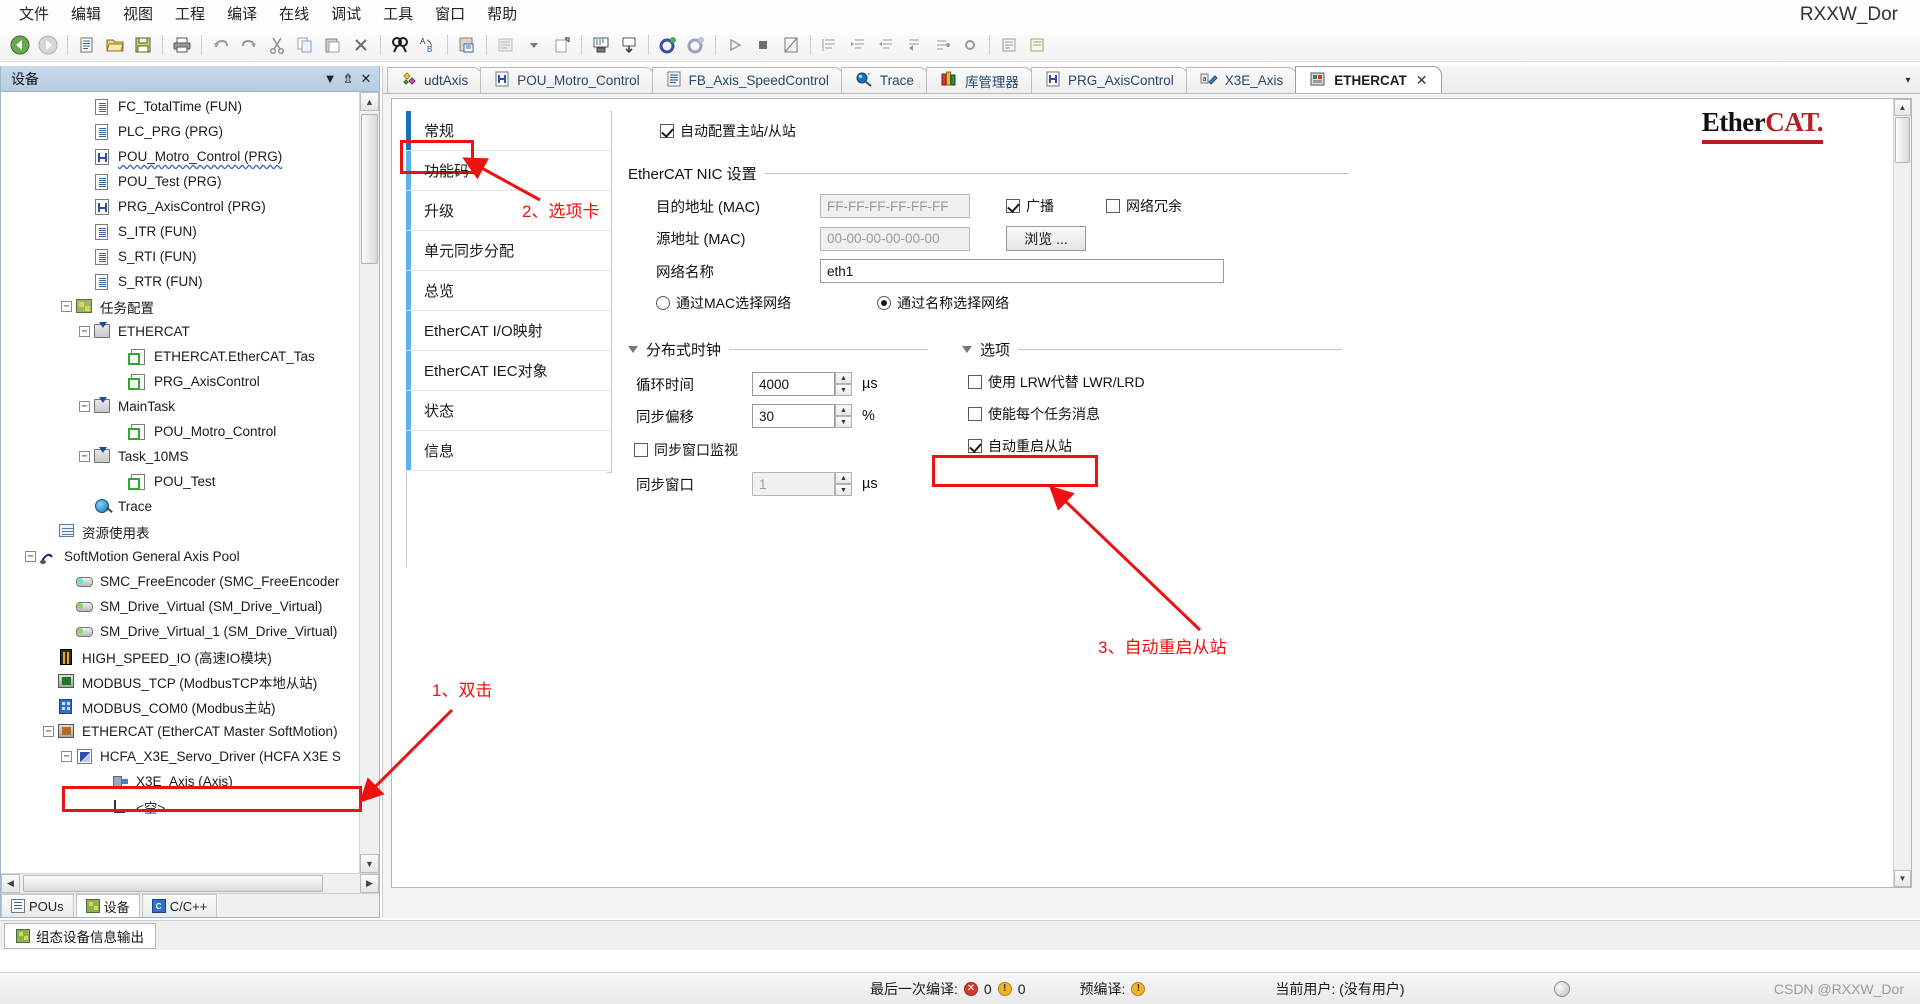 The height and width of the screenshot is (1004, 1920). What do you see at coordinates (190, 481) in the screenshot?
I see `tree-node: POU_Test` at bounding box center [190, 481].